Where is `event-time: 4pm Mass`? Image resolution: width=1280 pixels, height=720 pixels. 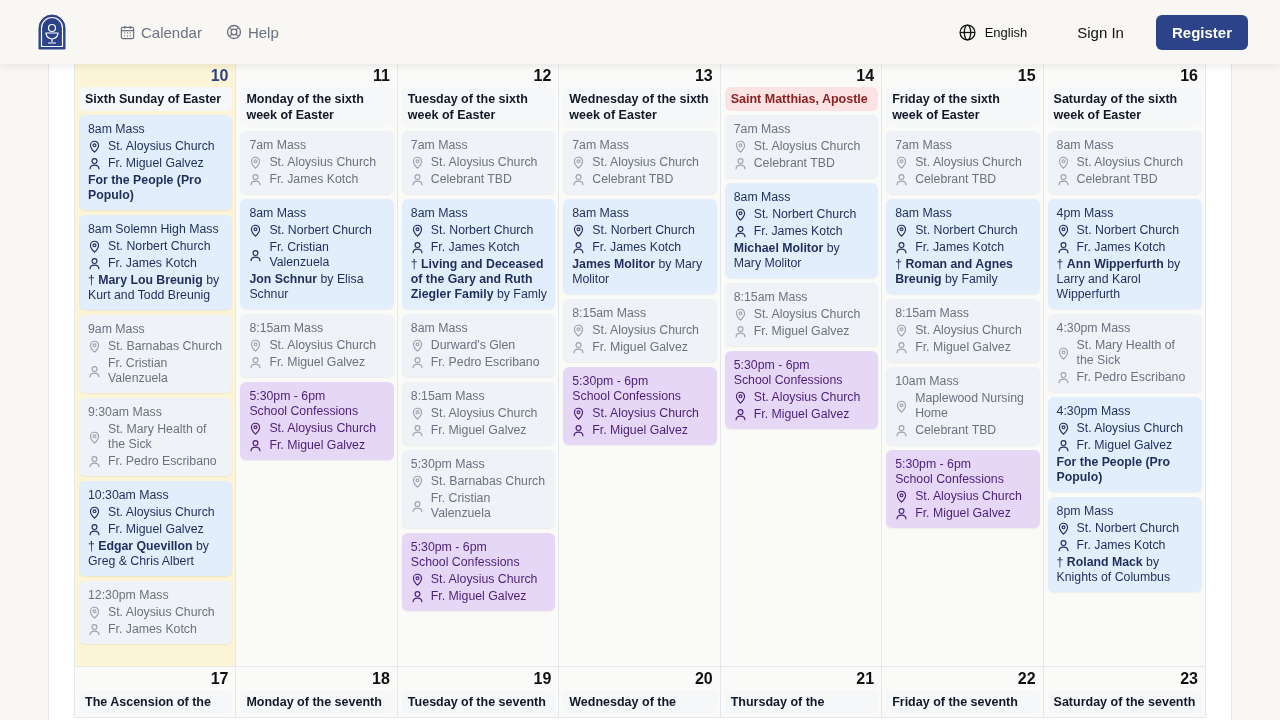 event-time: 4pm Mass is located at coordinates (1085, 213).